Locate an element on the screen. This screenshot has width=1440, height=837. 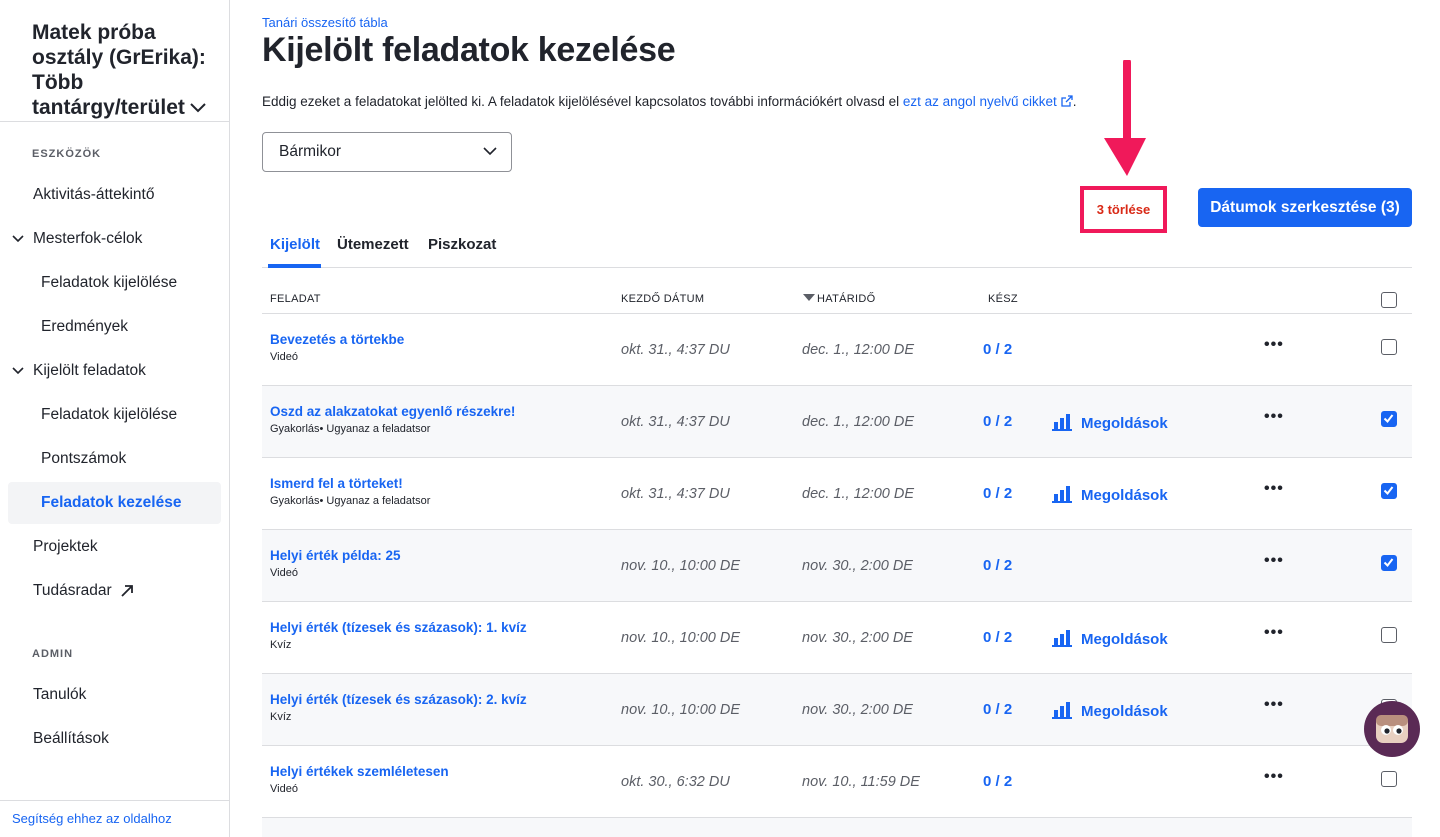
sidebar-item-students: Tanulók is located at coordinates (114, 695).